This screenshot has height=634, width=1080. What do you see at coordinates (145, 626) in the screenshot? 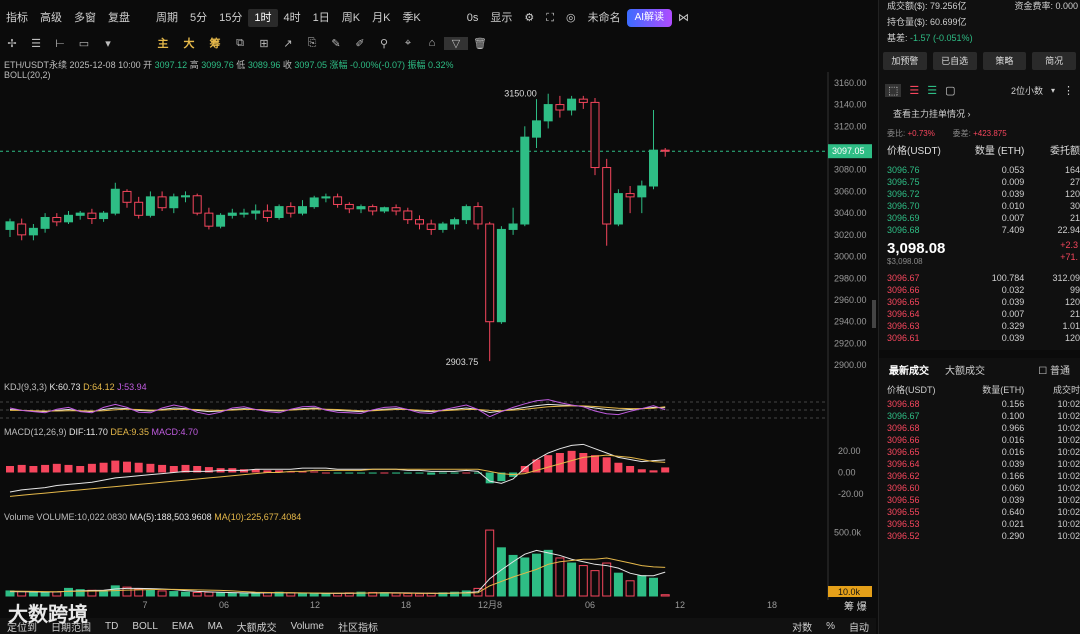
I see `boll-button: BOLL` at bounding box center [145, 626].